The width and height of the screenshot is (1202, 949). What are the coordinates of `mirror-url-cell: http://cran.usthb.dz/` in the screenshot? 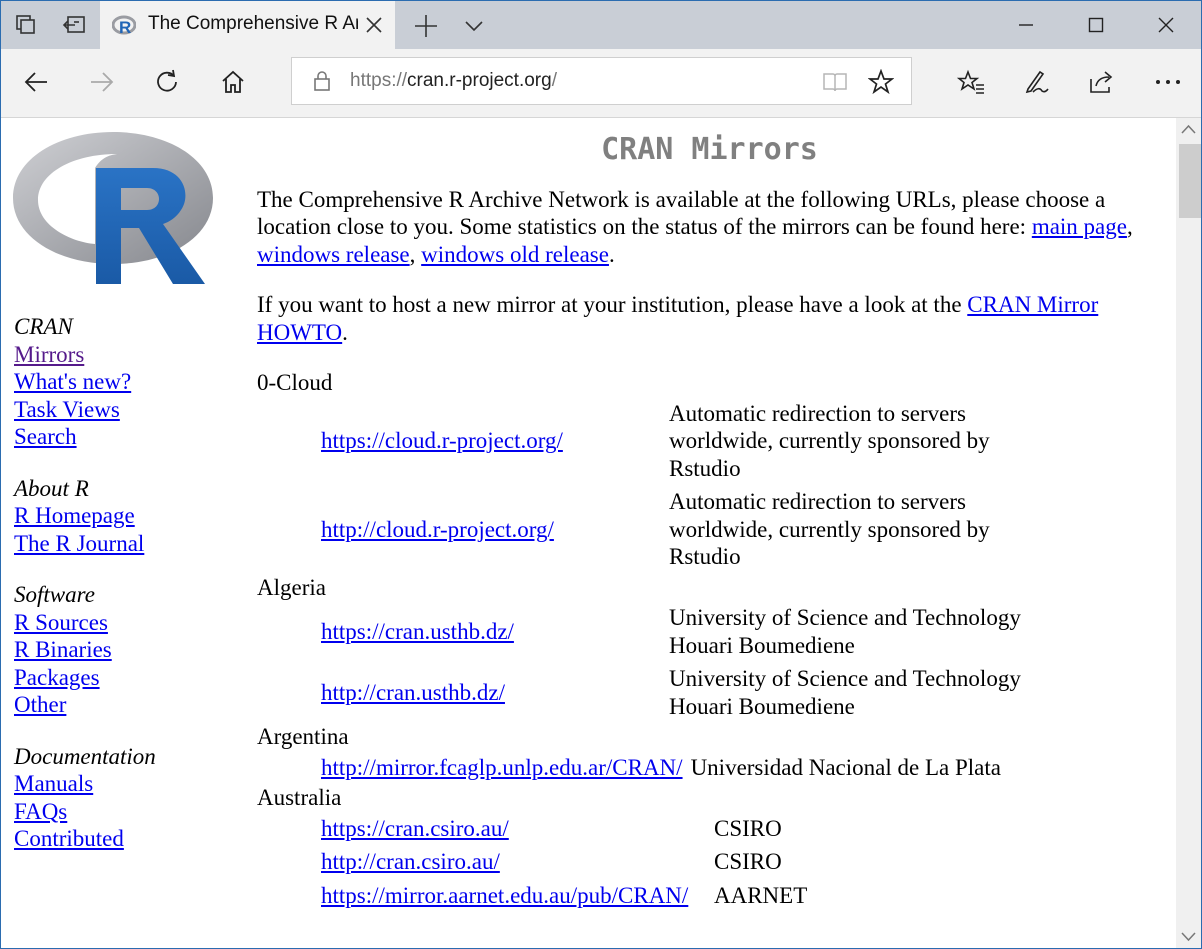 It's located at (491, 692).